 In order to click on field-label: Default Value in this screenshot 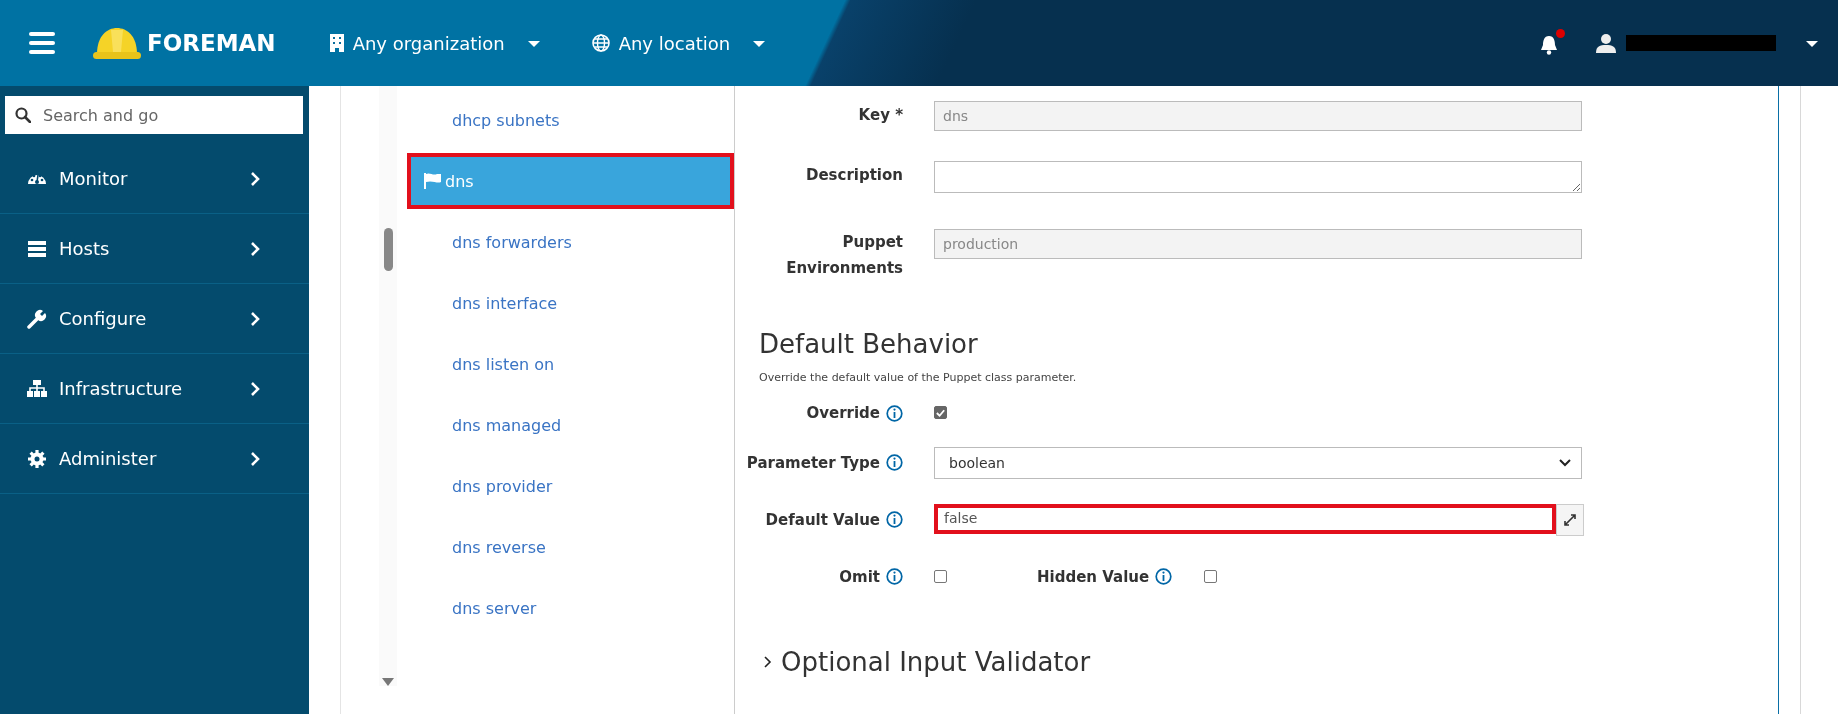, I will do `click(822, 520)`.